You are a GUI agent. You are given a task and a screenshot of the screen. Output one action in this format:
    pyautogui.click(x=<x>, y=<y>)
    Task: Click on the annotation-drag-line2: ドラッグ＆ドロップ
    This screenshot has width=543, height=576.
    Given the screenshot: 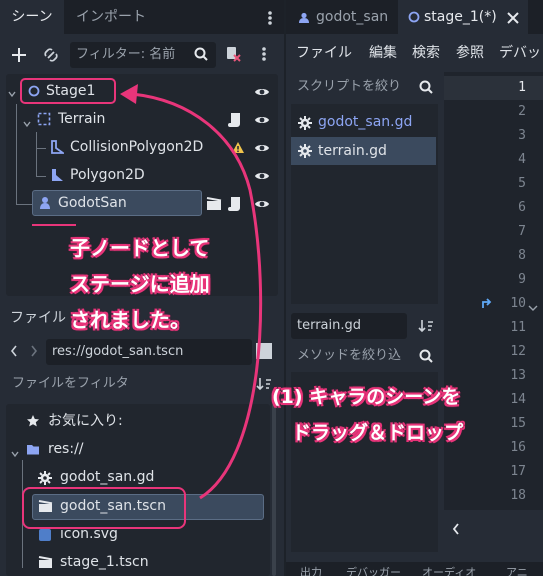 What is the action you would take?
    pyautogui.click(x=378, y=433)
    